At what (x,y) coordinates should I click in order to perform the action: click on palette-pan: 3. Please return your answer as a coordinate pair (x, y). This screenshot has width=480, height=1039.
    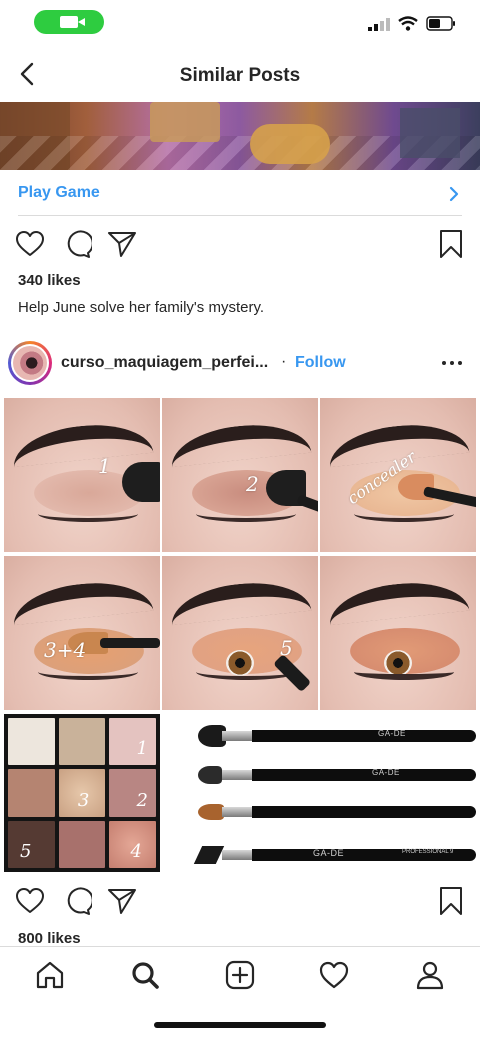
    Looking at the image, I should click on (82, 793).